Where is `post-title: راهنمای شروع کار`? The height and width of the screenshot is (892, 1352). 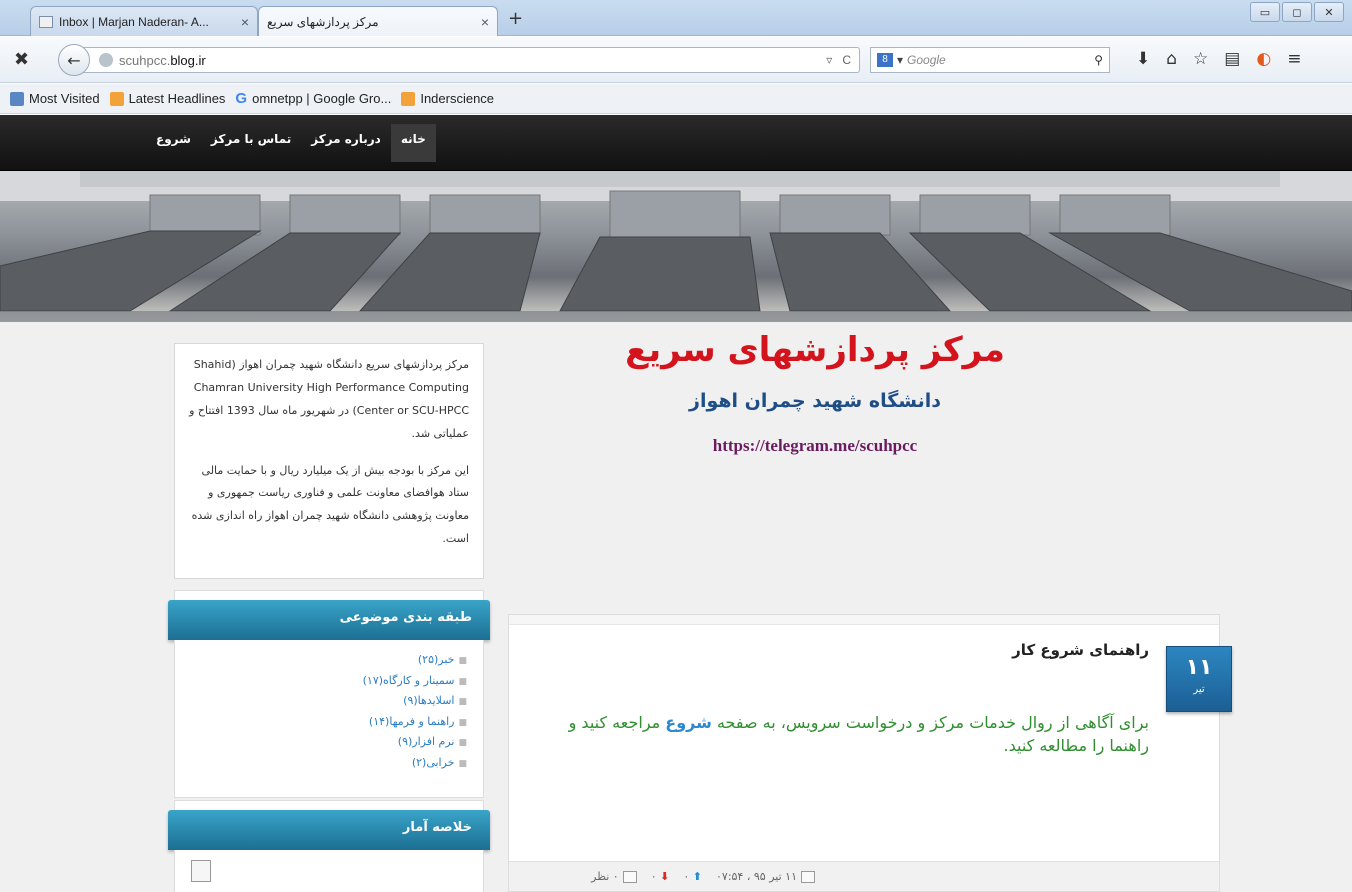 post-title: راهنمای شروع کار is located at coordinates (1080, 650).